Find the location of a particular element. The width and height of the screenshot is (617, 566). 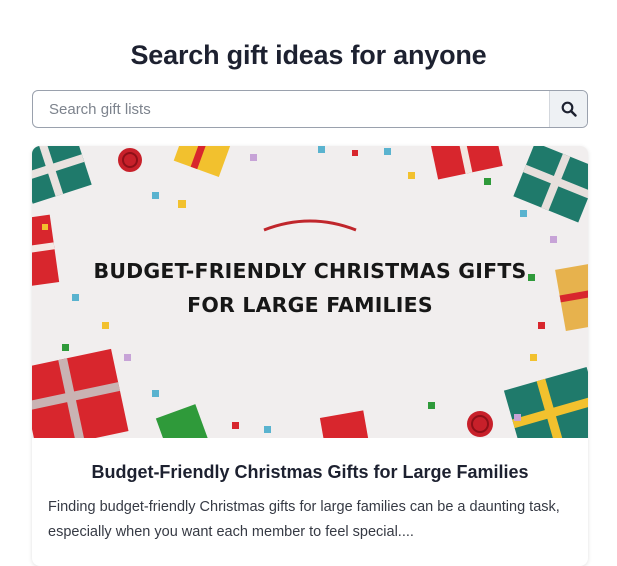

search-bar is located at coordinates (310, 109).